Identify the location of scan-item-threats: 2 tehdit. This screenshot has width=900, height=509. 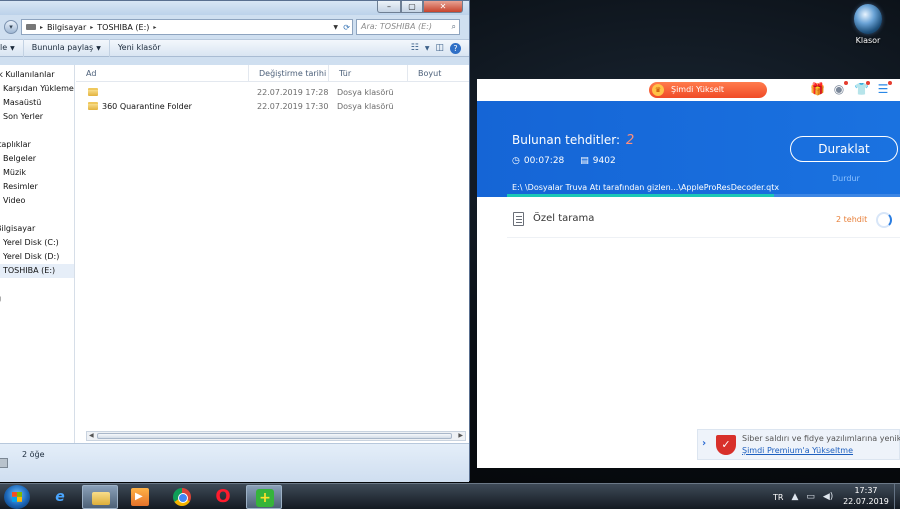
(852, 219).